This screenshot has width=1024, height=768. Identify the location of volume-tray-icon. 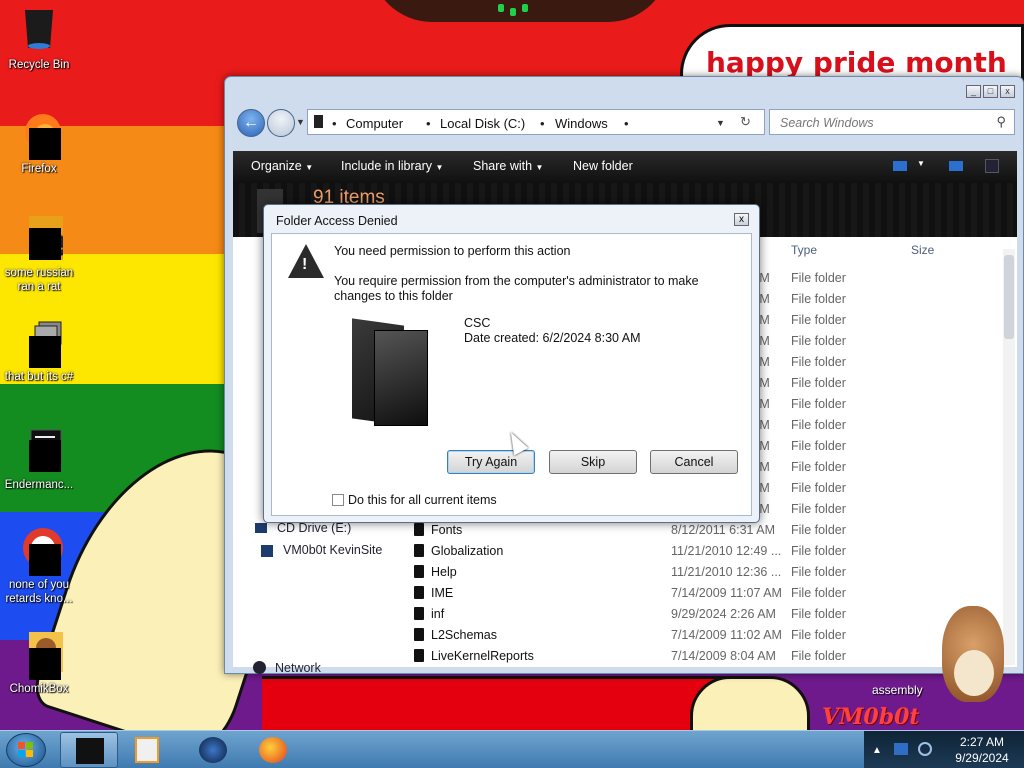
(925, 749).